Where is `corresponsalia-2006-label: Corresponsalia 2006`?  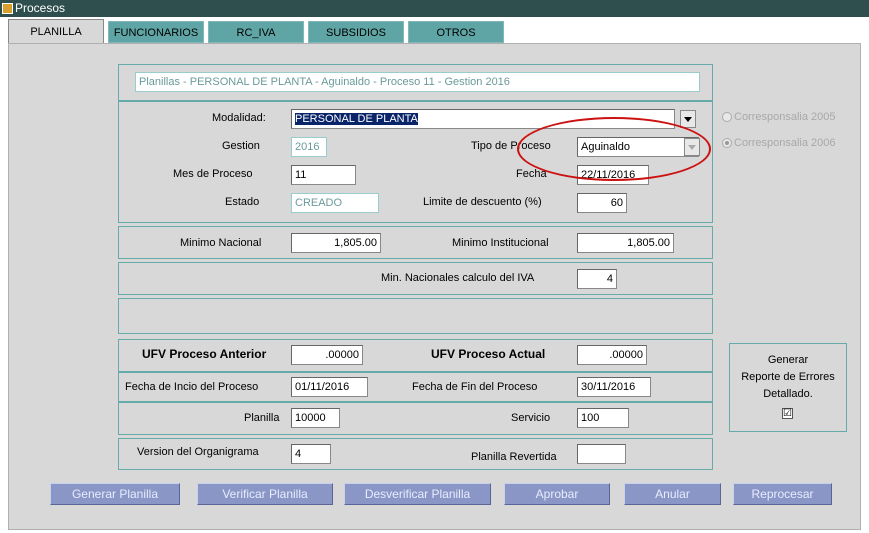 corresponsalia-2006-label: Corresponsalia 2006 is located at coordinates (785, 143).